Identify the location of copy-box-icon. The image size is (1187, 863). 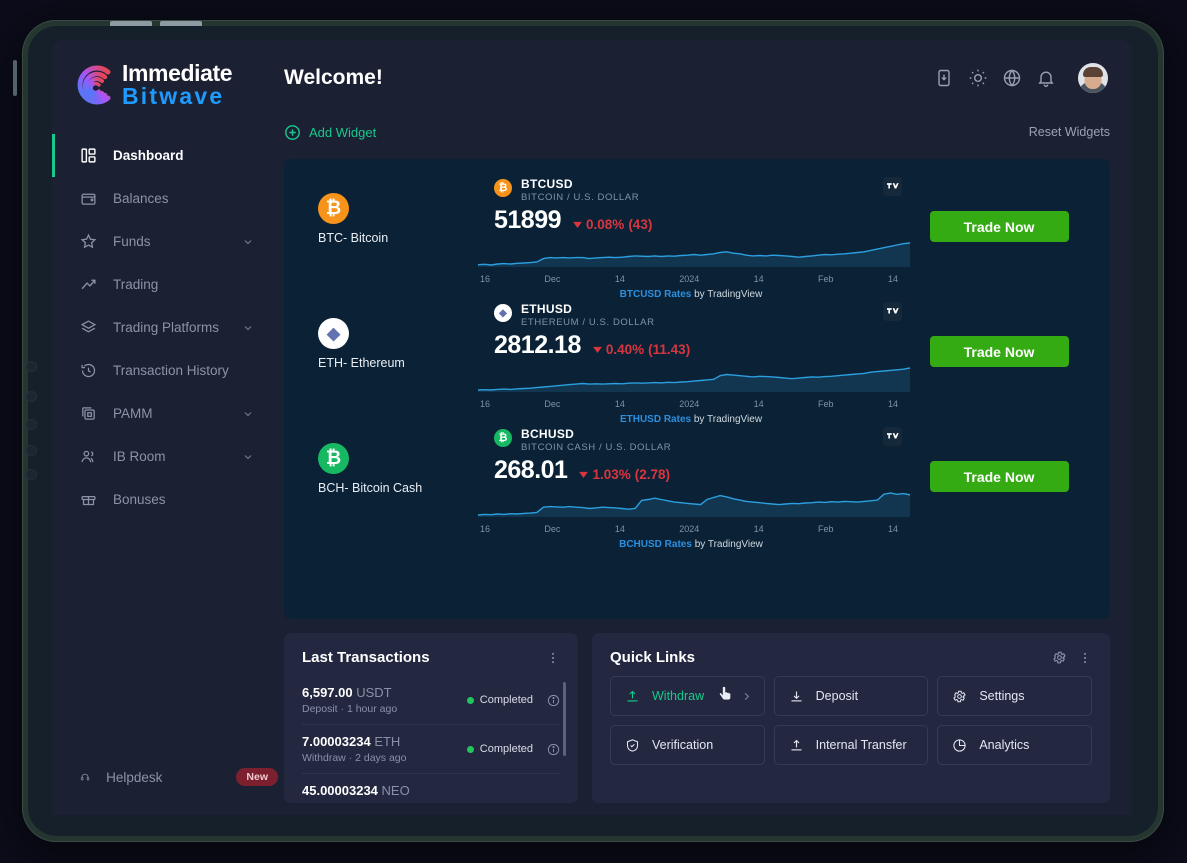
(88, 413).